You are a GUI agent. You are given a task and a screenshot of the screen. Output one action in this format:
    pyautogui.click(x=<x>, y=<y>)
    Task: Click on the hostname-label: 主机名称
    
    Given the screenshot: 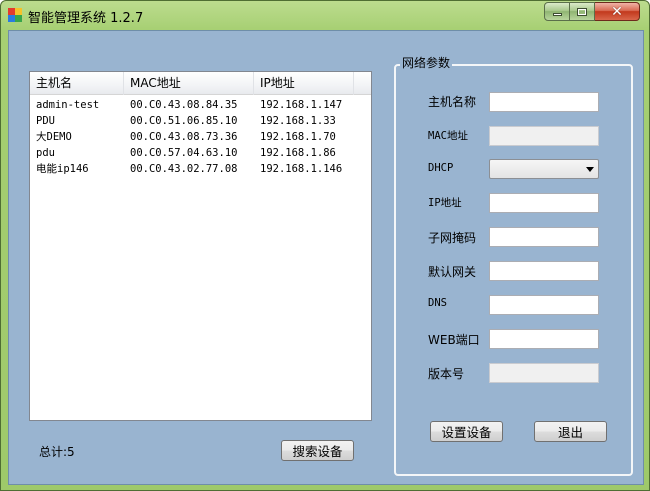 What is the action you would take?
    pyautogui.click(x=452, y=102)
    